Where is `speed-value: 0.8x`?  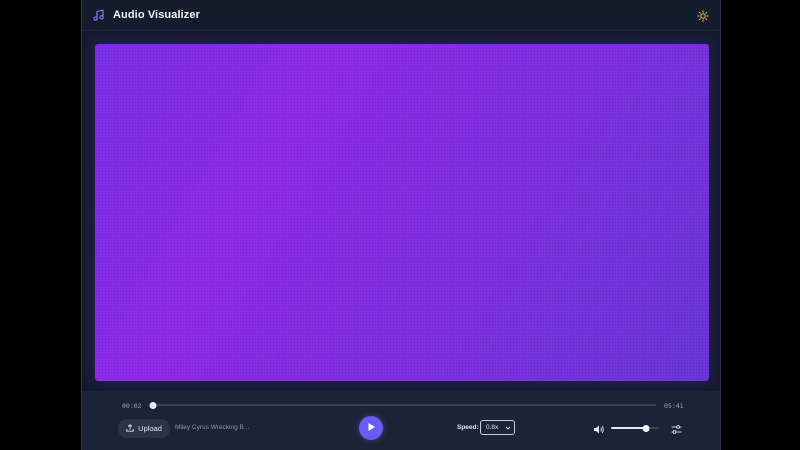 speed-value: 0.8x is located at coordinates (492, 427).